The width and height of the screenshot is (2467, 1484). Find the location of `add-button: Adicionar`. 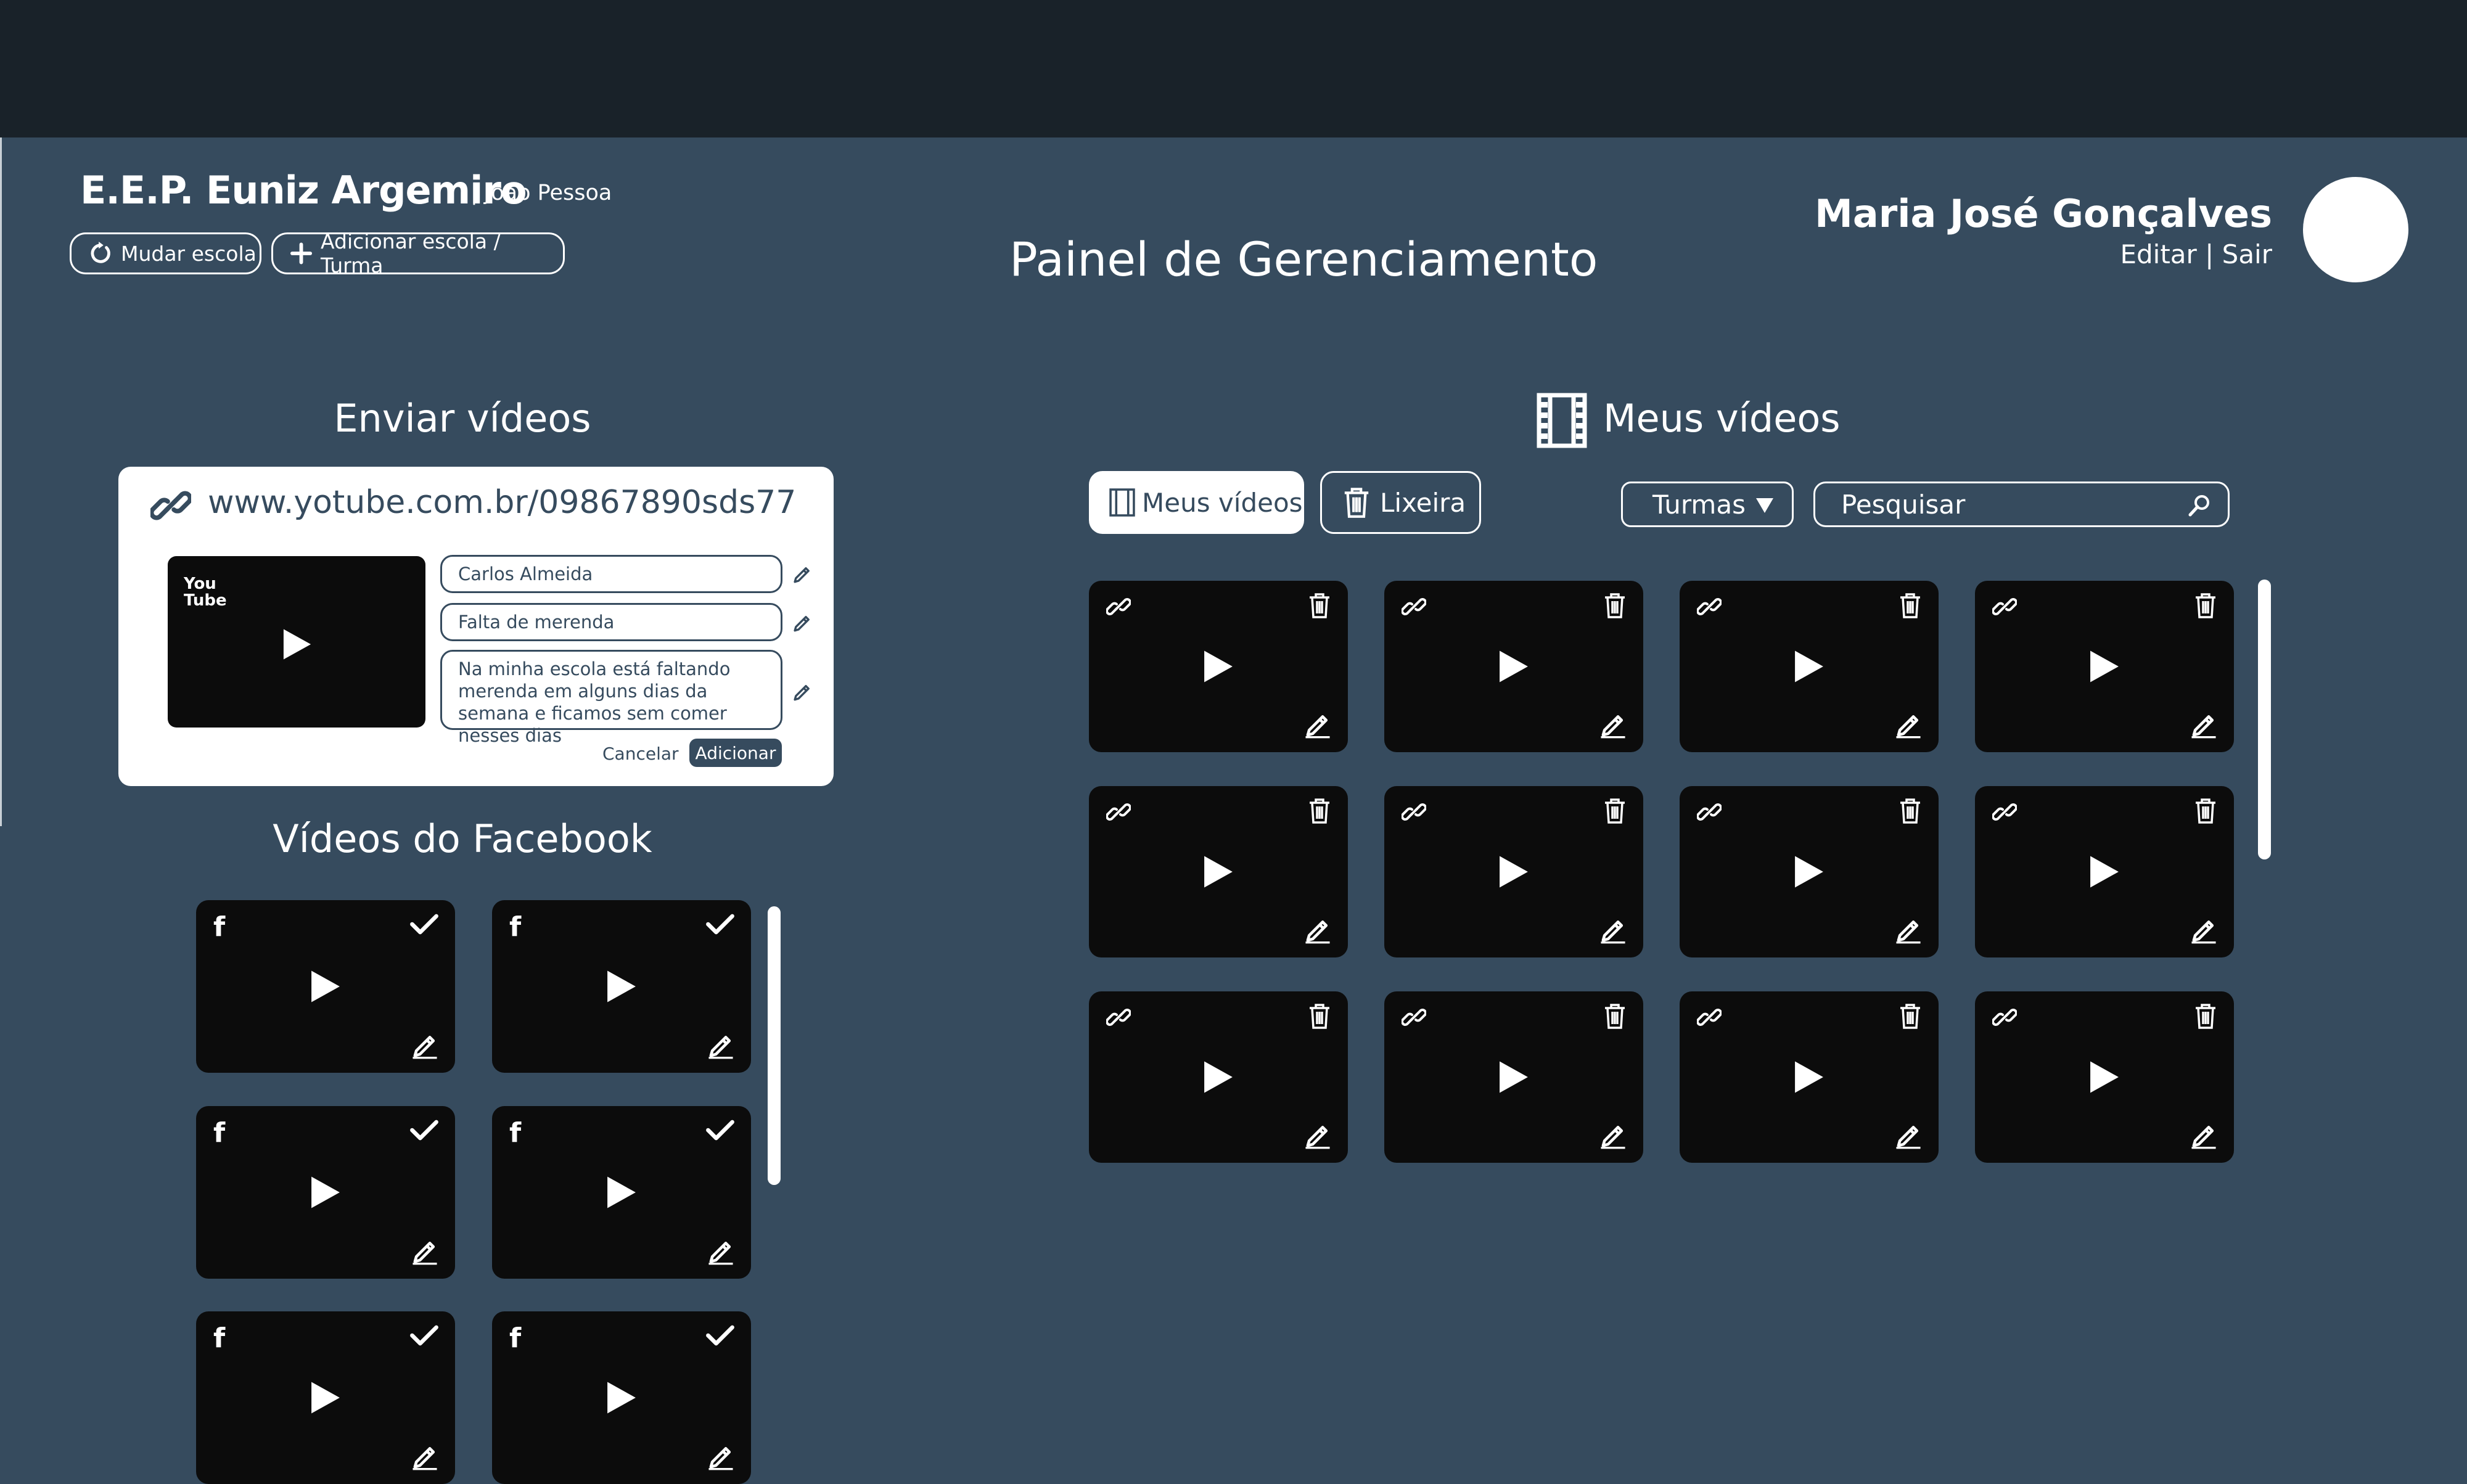

add-button: Adicionar is located at coordinates (735, 753).